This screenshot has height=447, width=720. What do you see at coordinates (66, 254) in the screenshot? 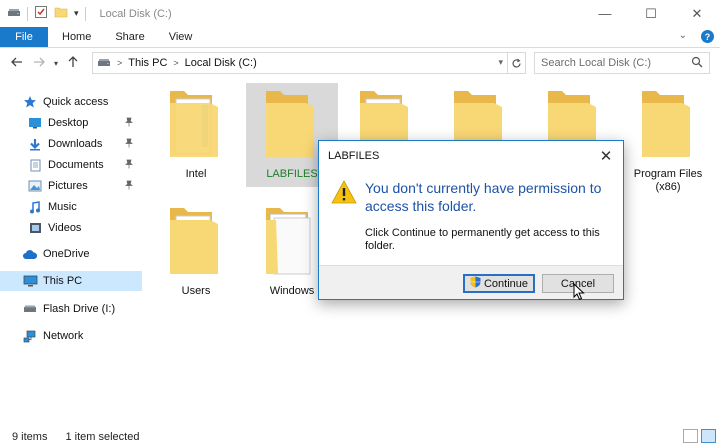
I see `sidebar-item-label: OneDrive` at bounding box center [66, 254].